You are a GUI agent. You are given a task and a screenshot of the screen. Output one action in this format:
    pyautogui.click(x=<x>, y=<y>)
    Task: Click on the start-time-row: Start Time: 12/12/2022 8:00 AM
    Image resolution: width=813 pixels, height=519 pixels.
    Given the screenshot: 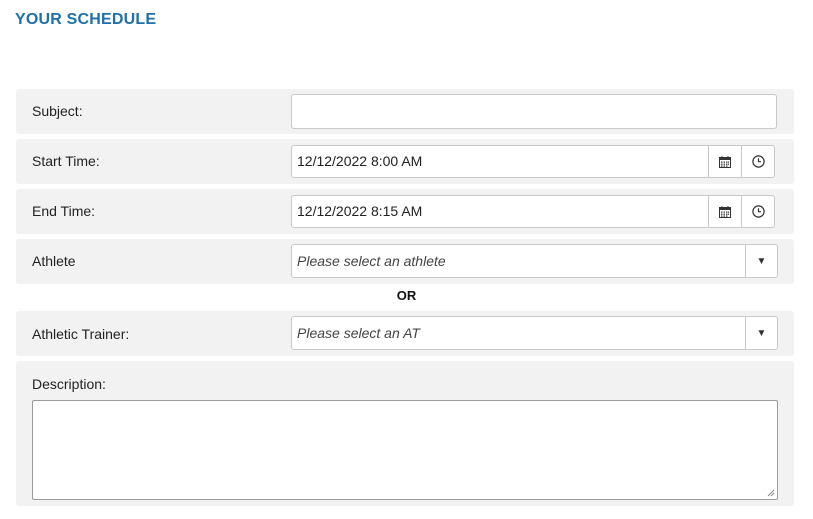 What is the action you would take?
    pyautogui.click(x=405, y=161)
    